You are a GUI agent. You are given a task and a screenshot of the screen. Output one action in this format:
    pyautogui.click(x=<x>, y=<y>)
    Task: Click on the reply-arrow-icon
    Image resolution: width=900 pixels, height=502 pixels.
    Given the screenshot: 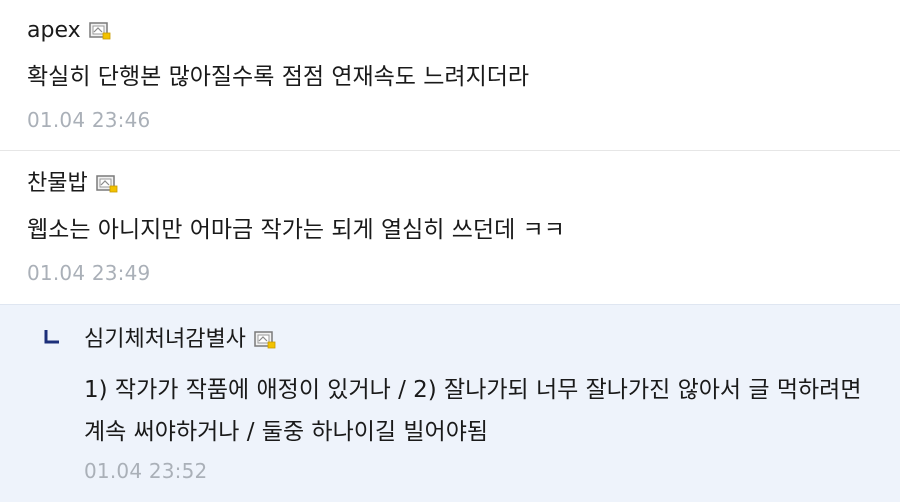 What is the action you would take?
    pyautogui.click(x=52, y=337)
    